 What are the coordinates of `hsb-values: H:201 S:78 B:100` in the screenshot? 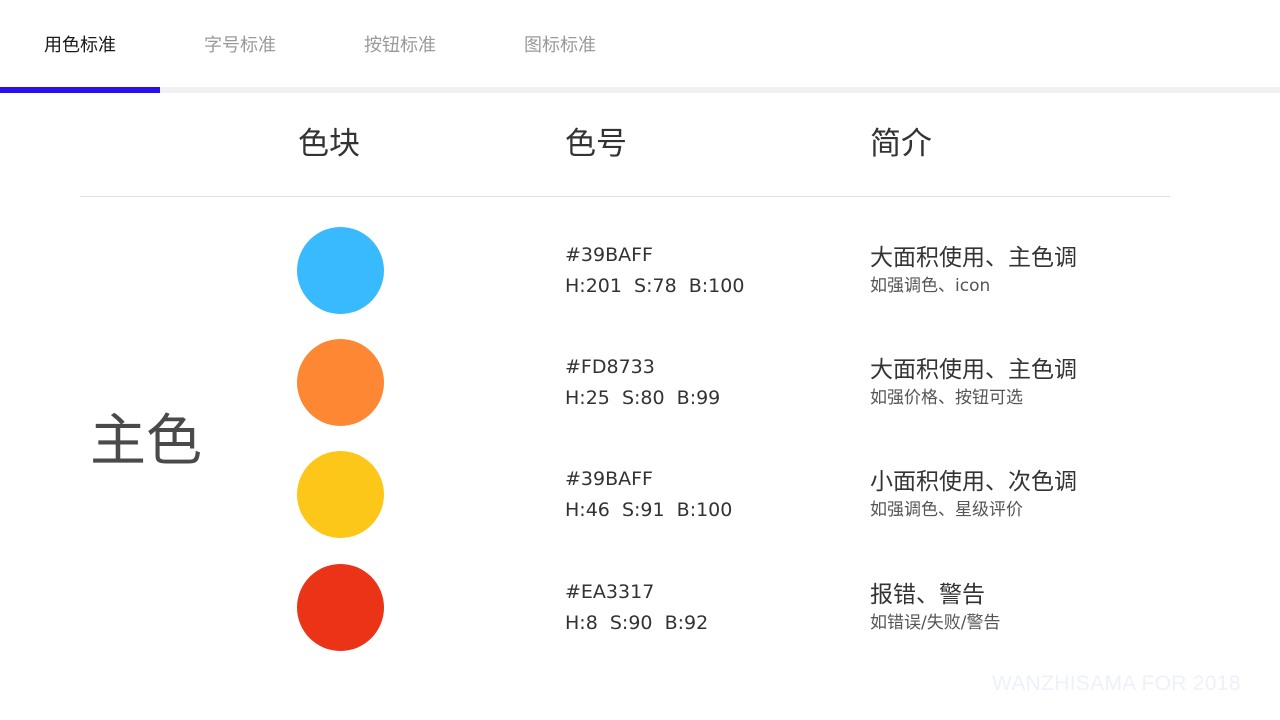 It's located at (655, 286).